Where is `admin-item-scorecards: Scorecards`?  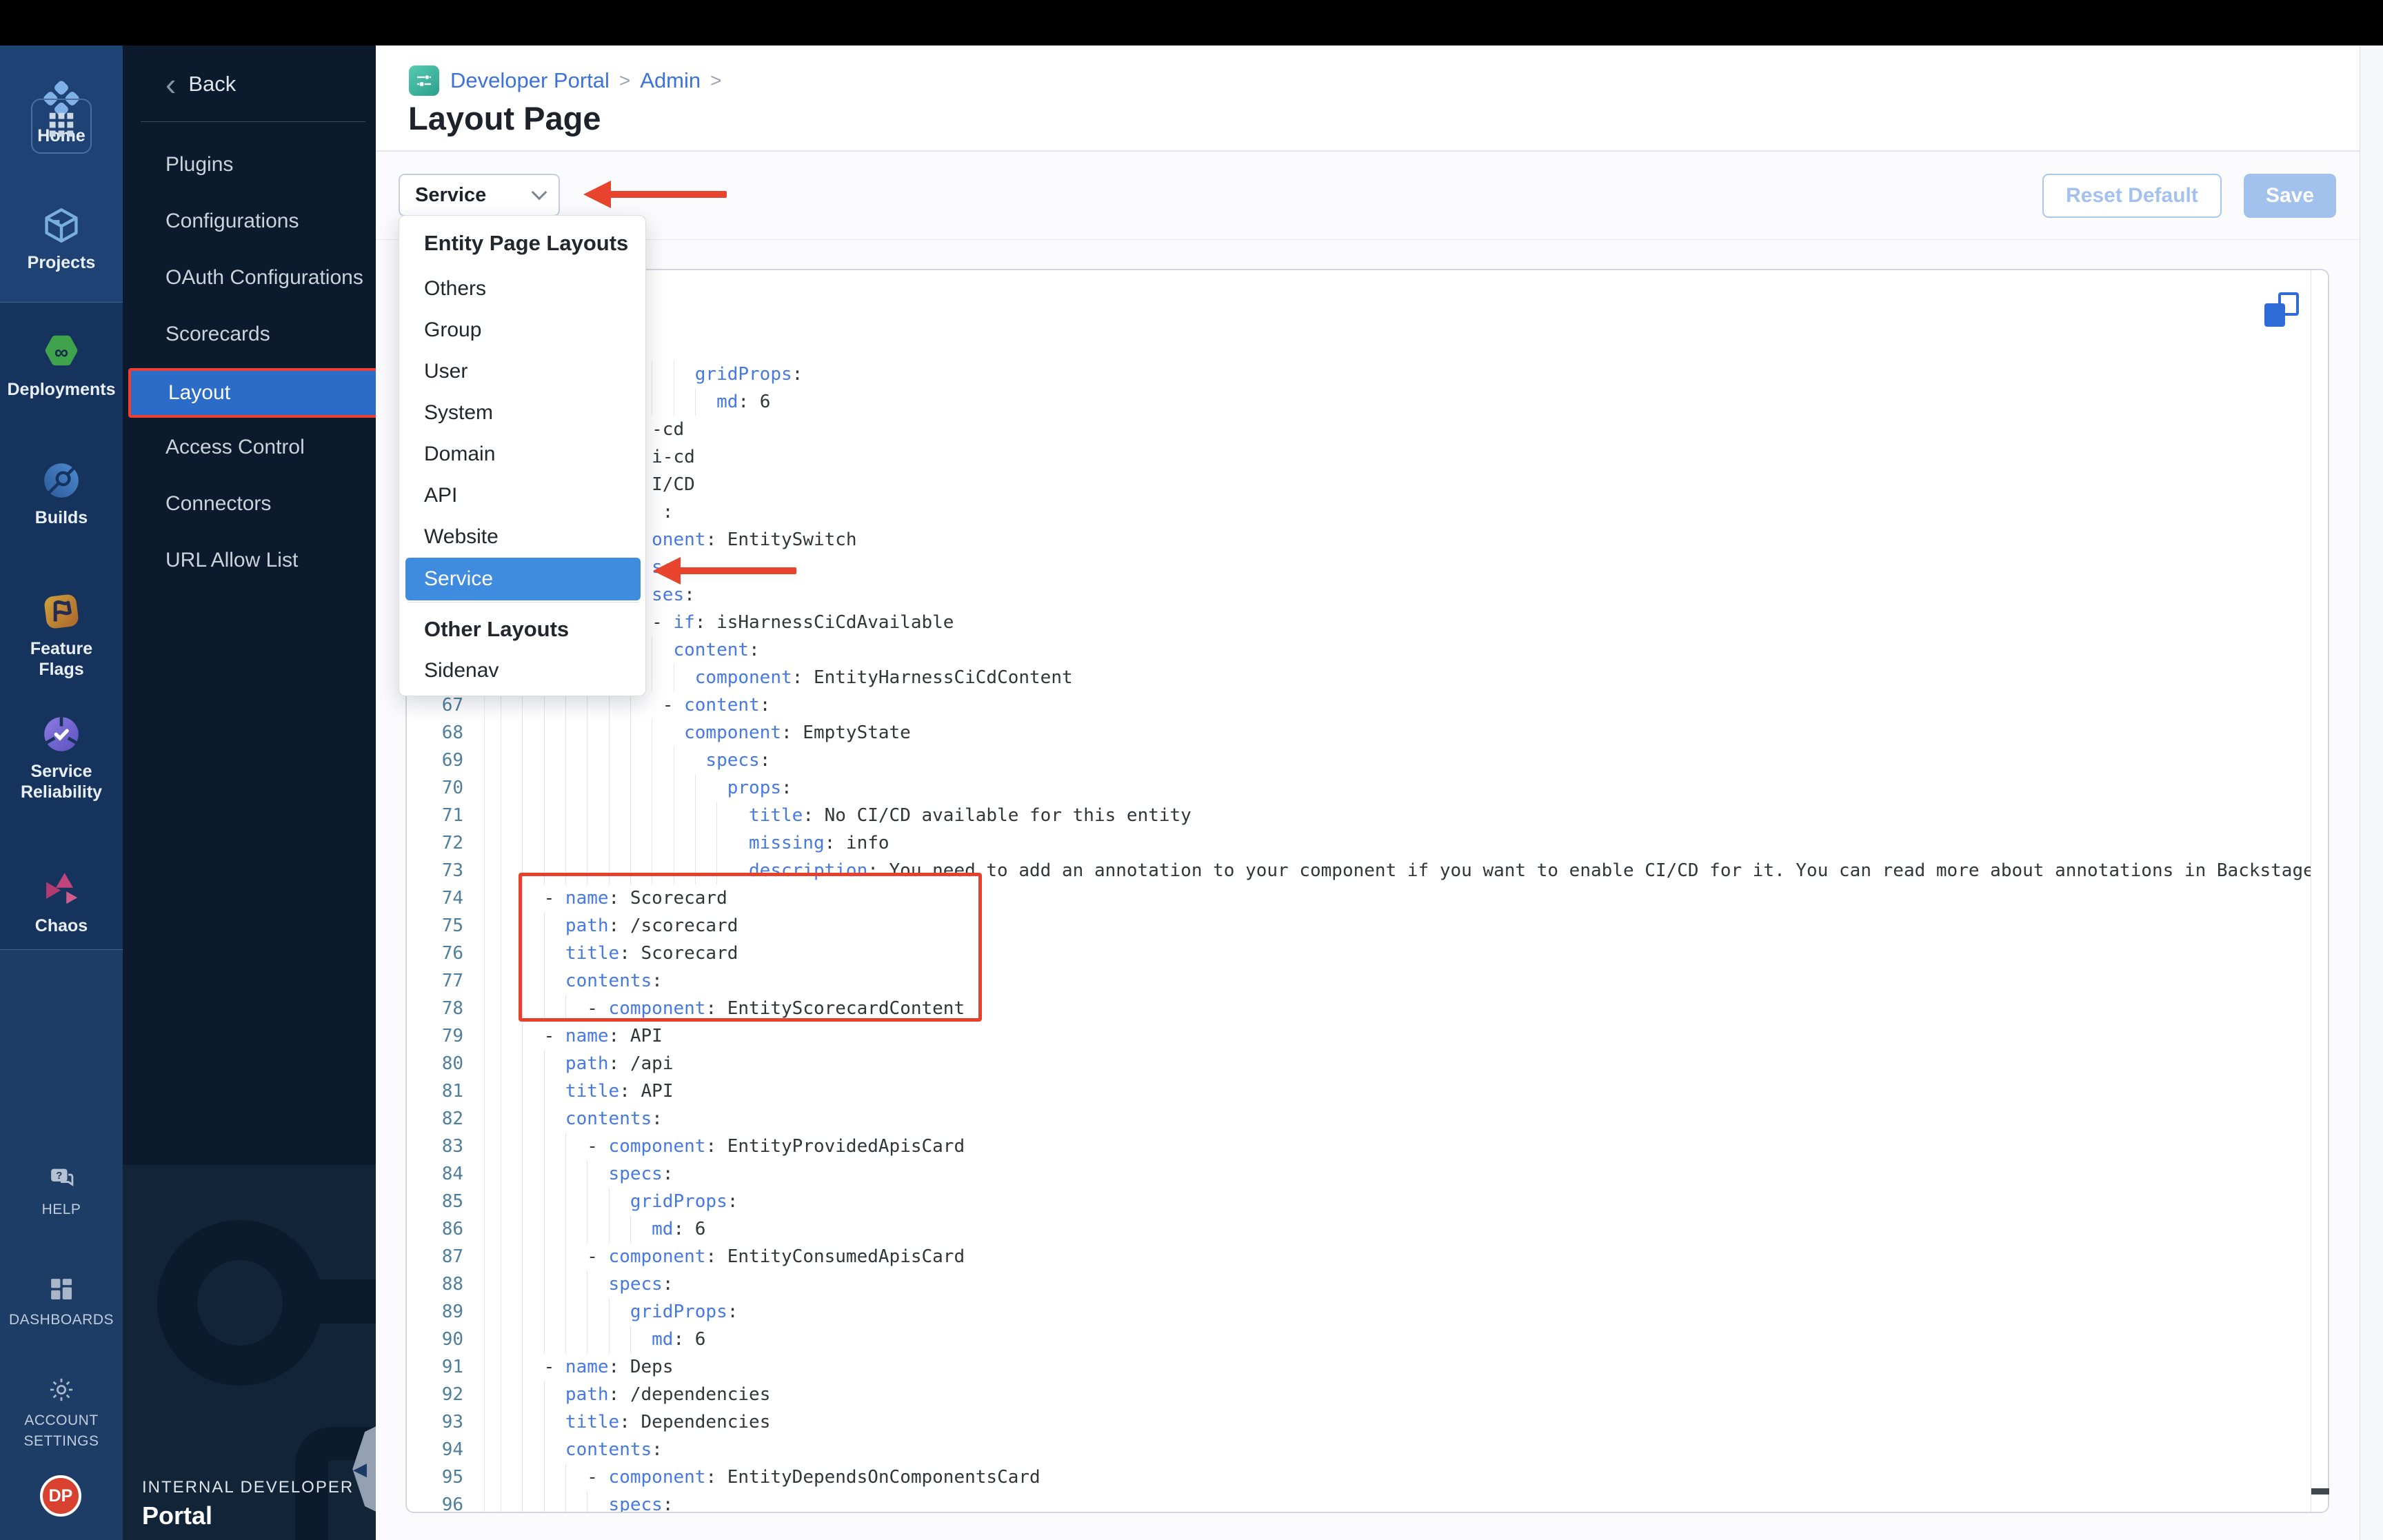 admin-item-scorecards: Scorecards is located at coordinates (249, 335).